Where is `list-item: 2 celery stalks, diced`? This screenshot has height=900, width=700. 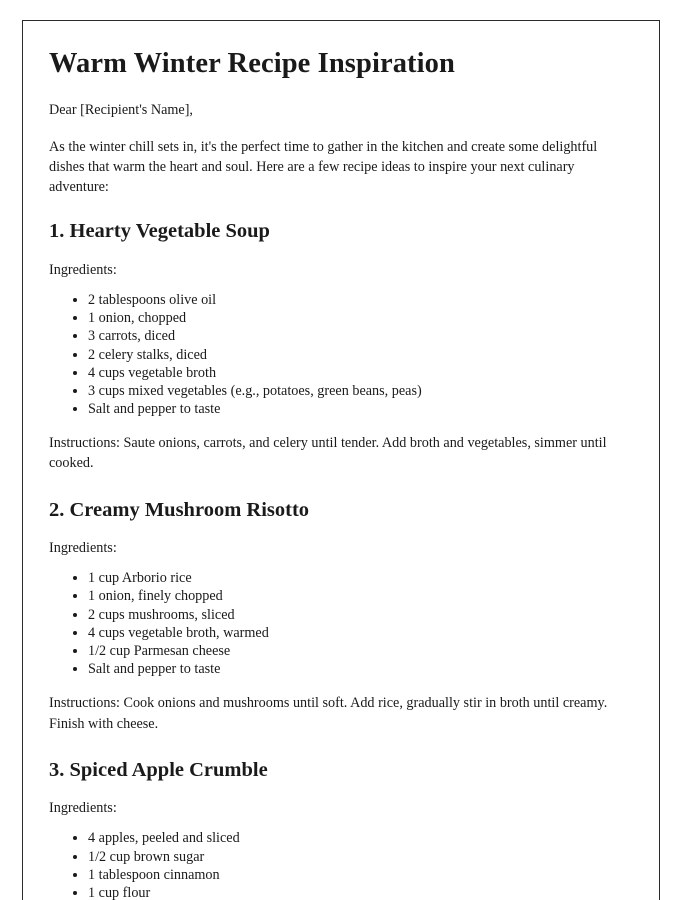 list-item: 2 celery stalks, diced is located at coordinates (360, 355).